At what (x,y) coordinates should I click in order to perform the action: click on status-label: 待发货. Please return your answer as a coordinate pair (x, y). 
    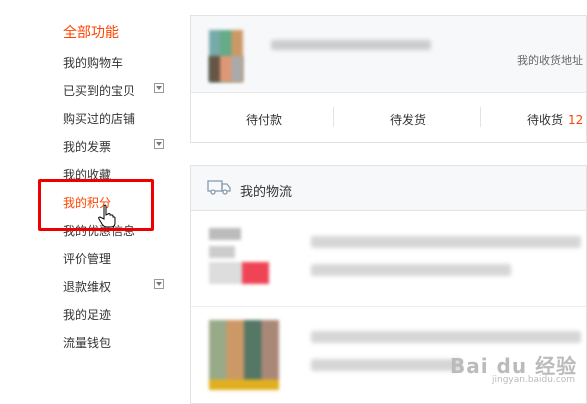
    Looking at the image, I should click on (408, 120).